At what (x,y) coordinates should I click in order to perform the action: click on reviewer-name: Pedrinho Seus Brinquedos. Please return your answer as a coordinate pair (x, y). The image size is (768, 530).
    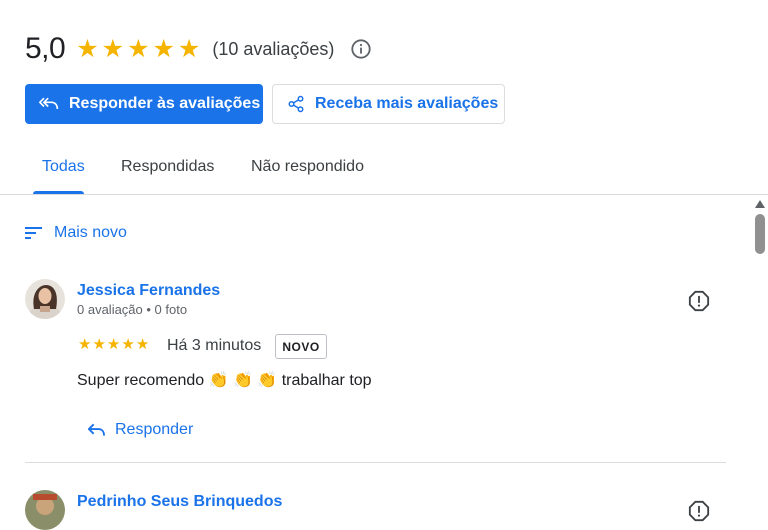
    Looking at the image, I should click on (179, 502).